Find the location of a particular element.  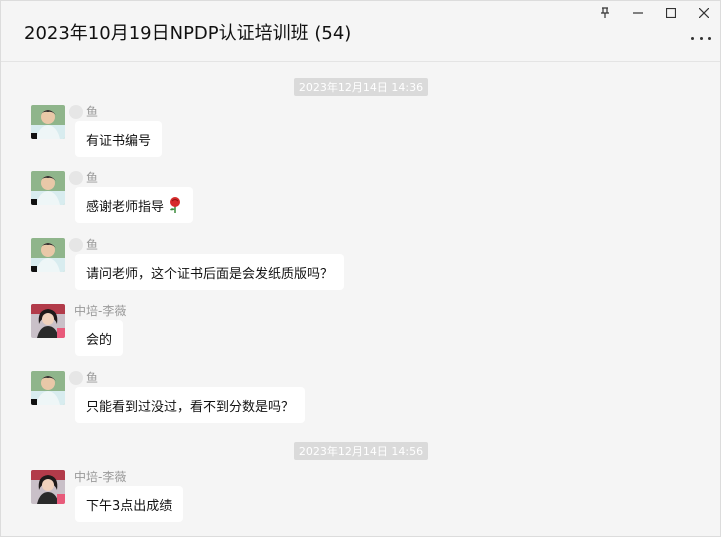

message-bubble: 下午3点出成绩 is located at coordinates (129, 504).